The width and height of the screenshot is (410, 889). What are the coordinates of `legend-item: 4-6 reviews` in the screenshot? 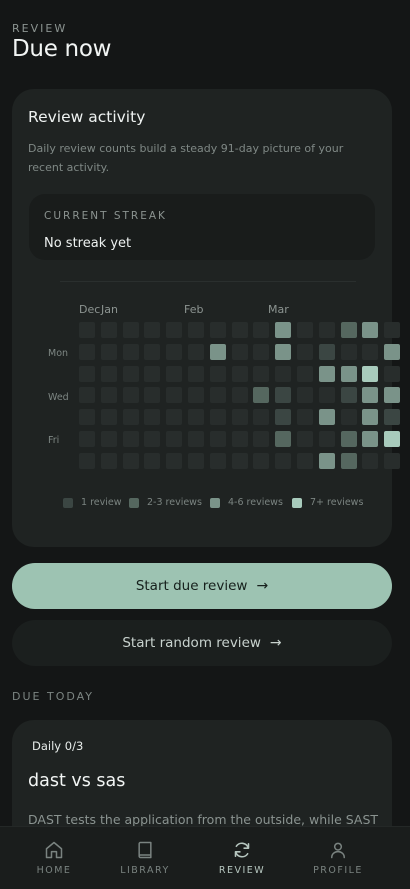 It's located at (246, 502).